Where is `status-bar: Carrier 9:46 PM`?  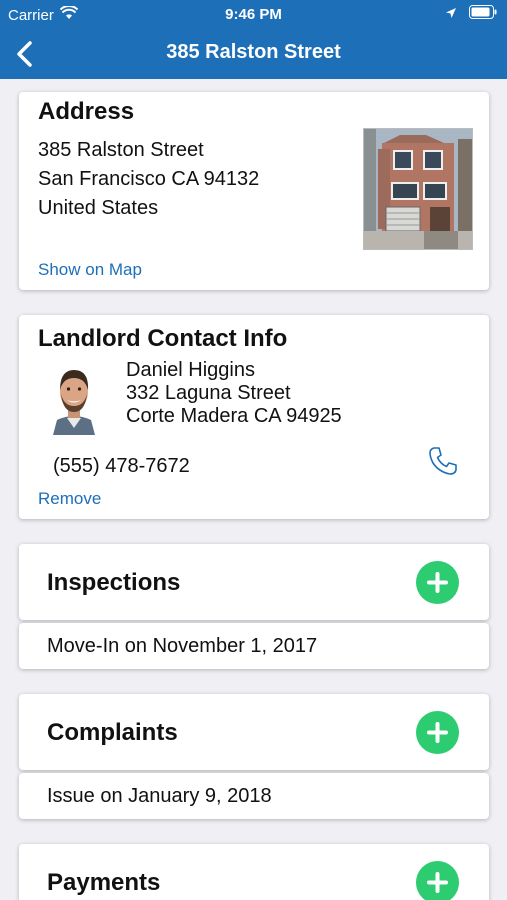 status-bar: Carrier 9:46 PM is located at coordinates (253, 15).